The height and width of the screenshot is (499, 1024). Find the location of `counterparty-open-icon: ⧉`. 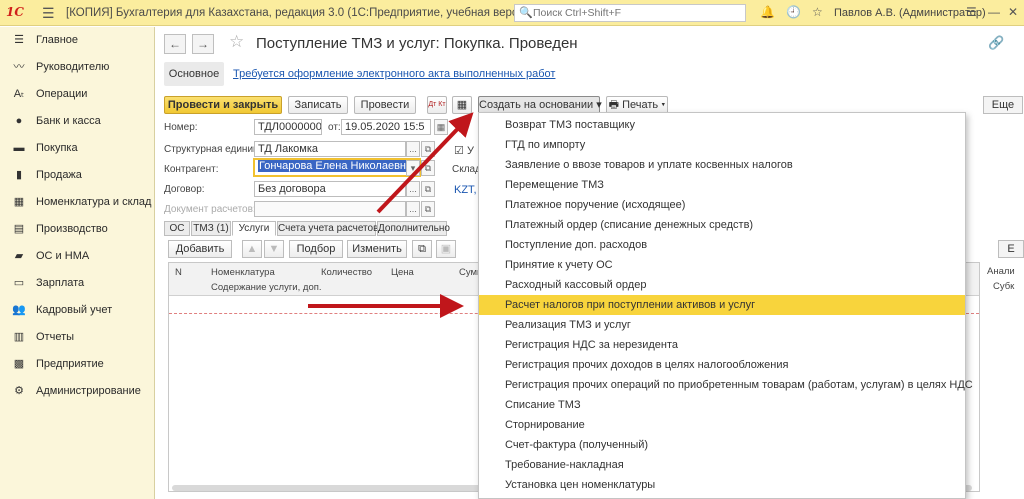

counterparty-open-icon: ⧉ is located at coordinates (428, 168).